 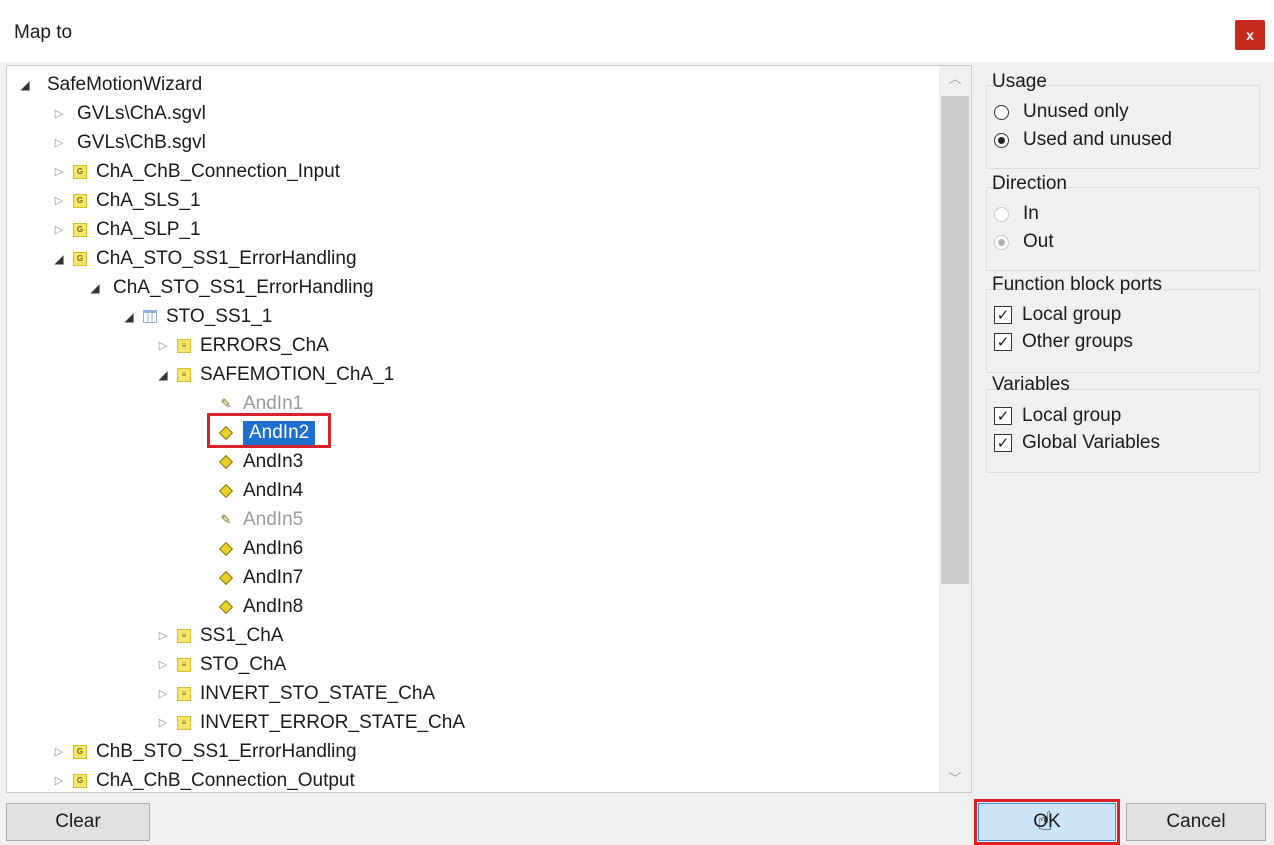 What do you see at coordinates (150, 316) in the screenshot?
I see `function-block-icon` at bounding box center [150, 316].